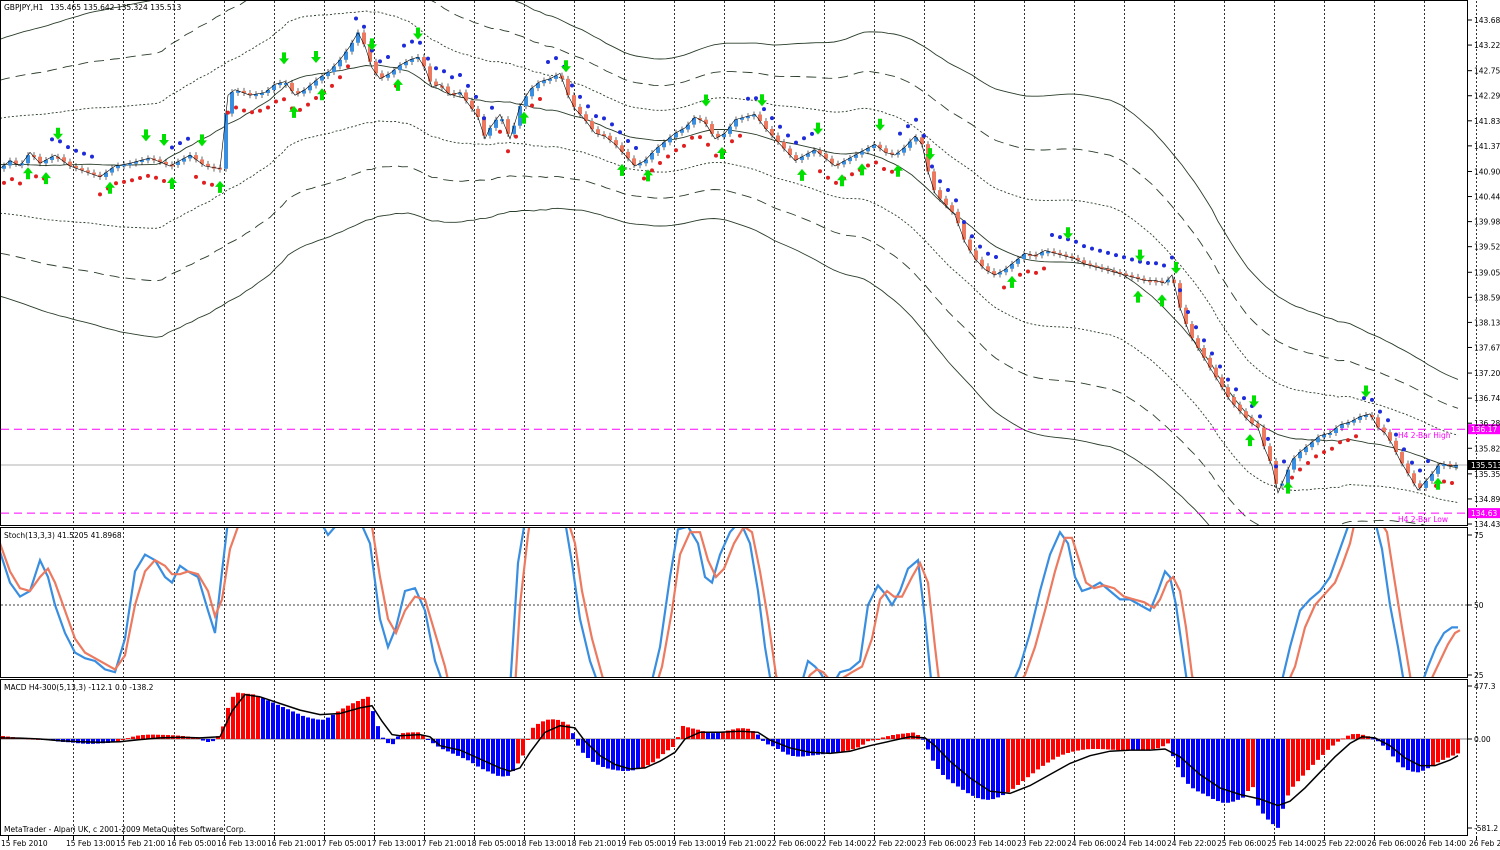 The image size is (1500, 850). Describe the element at coordinates (1479, 675) in the screenshot. I see `y-tick-label: 25` at that location.